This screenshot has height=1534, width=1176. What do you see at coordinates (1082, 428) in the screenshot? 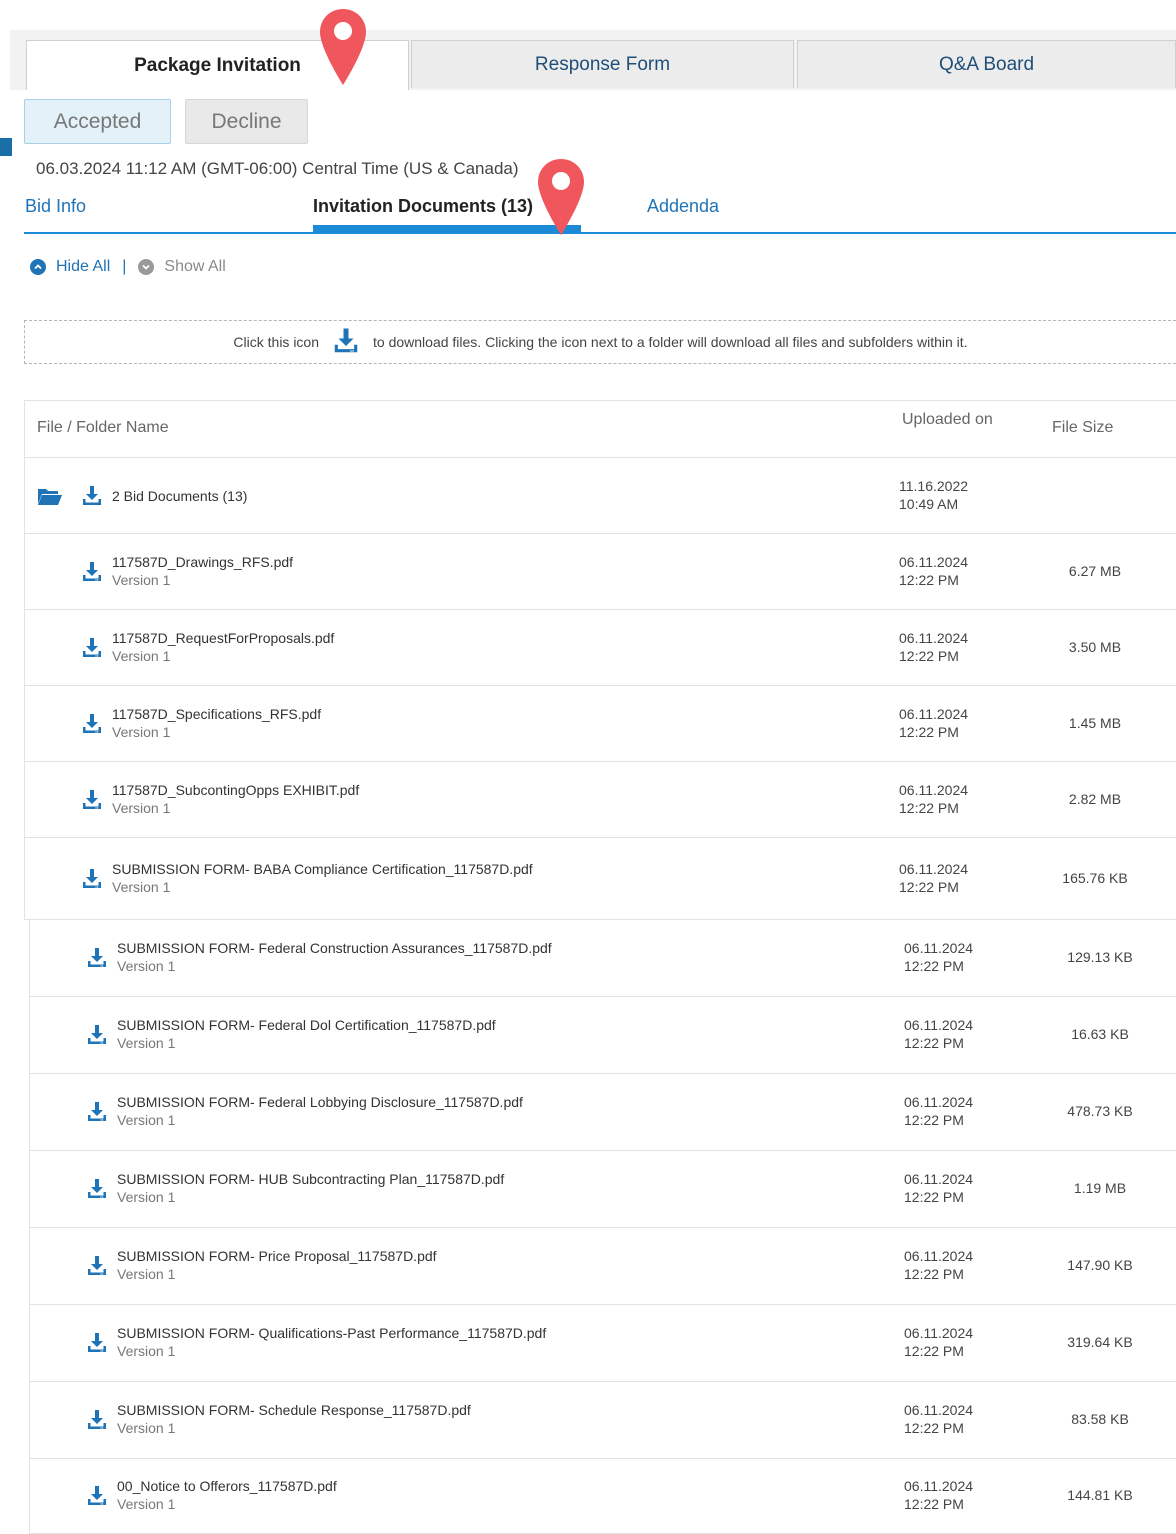
I see `column-header-size: File Size` at bounding box center [1082, 428].